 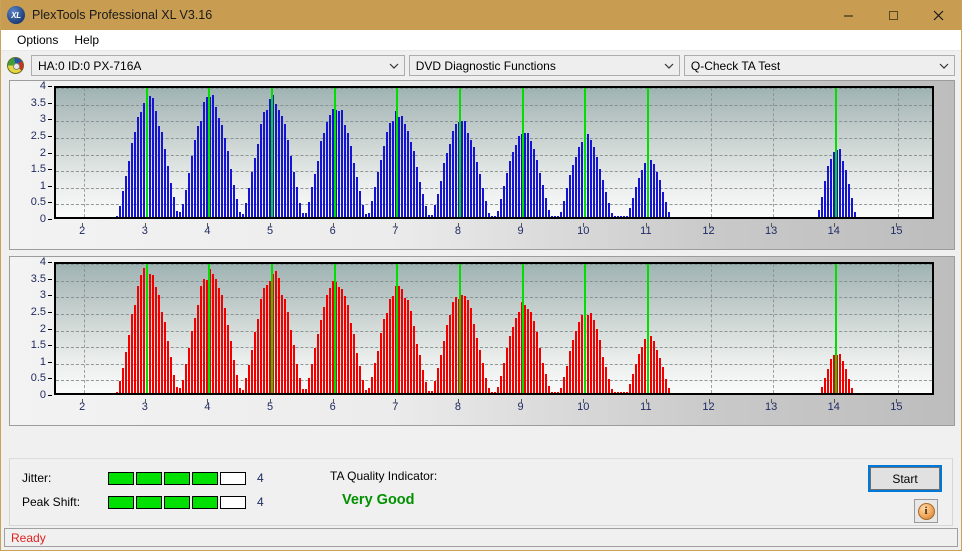 What do you see at coordinates (260, 478) in the screenshot?
I see `jitter-value: 4` at bounding box center [260, 478].